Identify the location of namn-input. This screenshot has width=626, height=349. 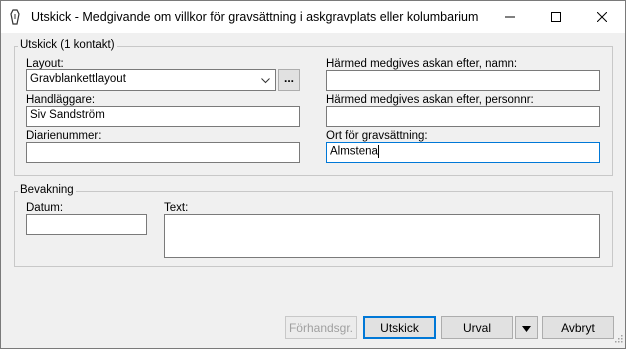
(463, 80).